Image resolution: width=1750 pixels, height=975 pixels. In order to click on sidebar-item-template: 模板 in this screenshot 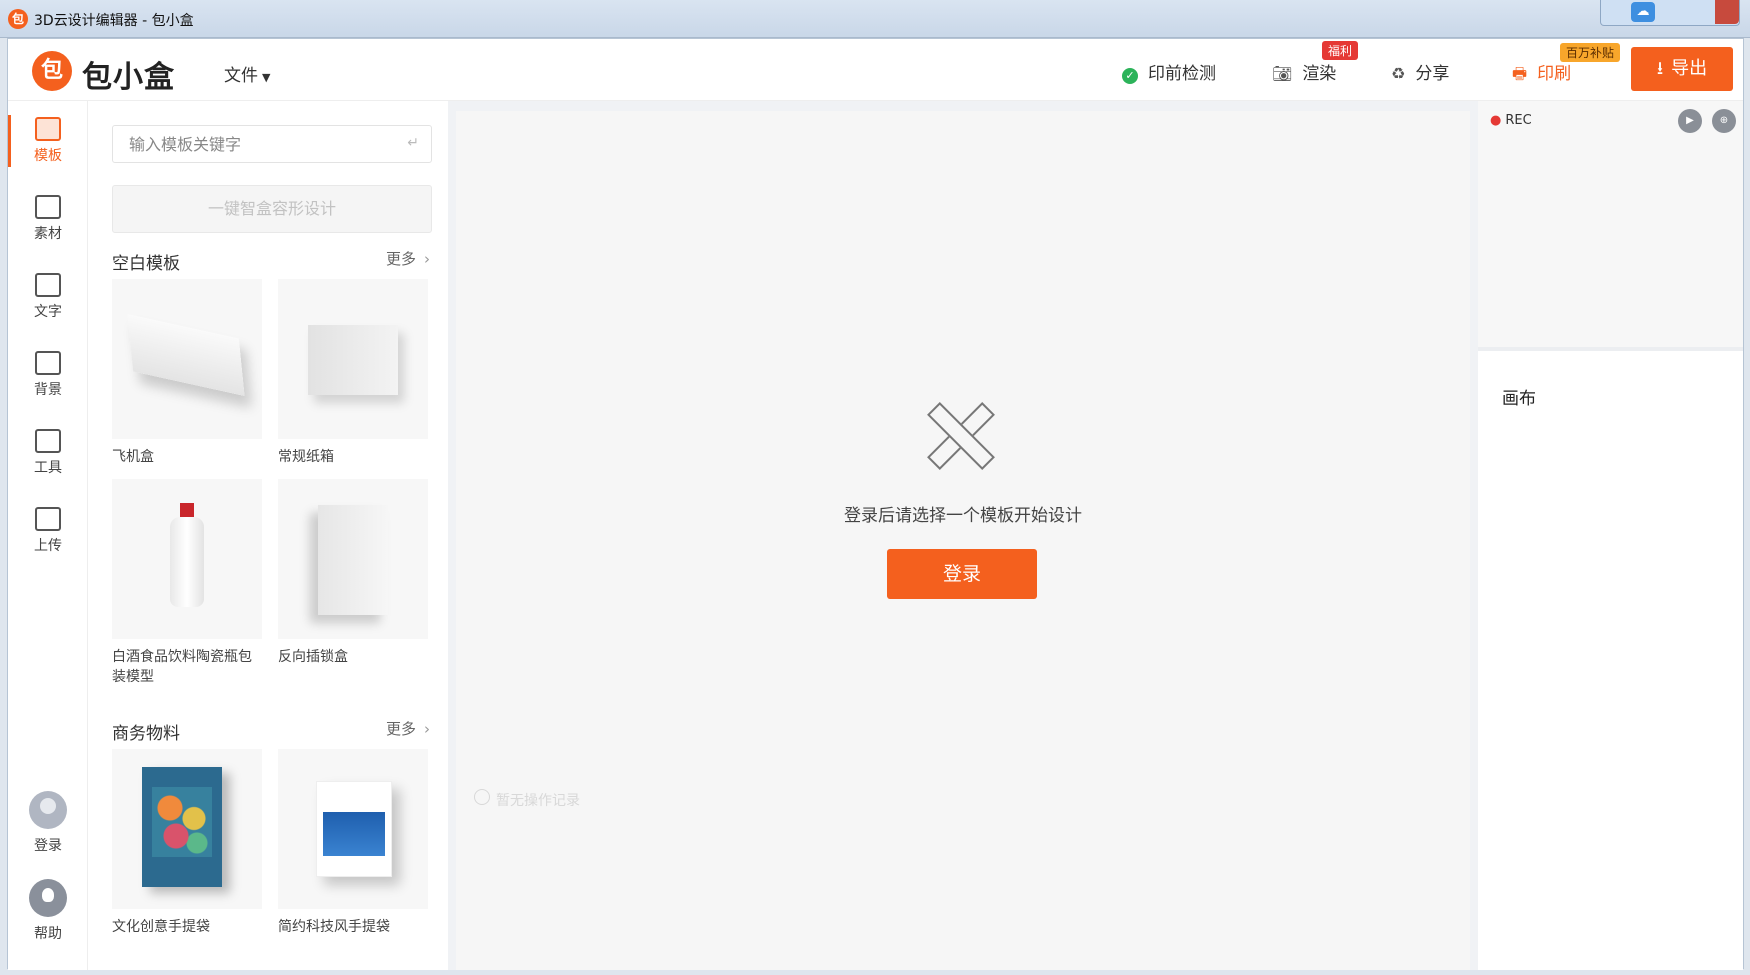, I will do `click(48, 145)`.